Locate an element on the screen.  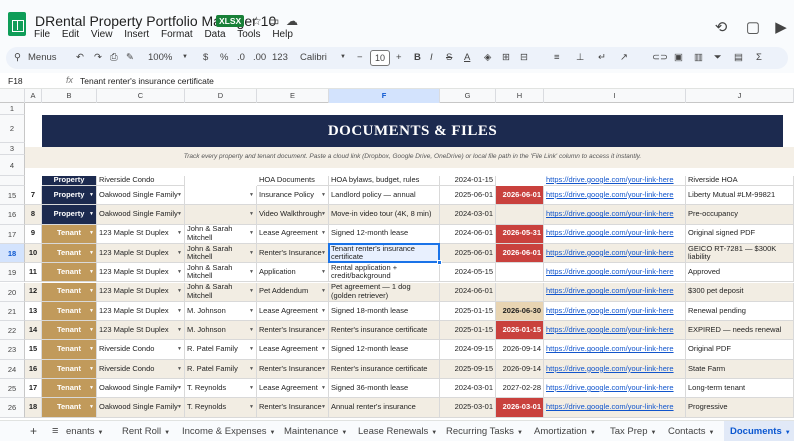
cell-description: Annual renter's insurance is located at coordinates (384, 408).